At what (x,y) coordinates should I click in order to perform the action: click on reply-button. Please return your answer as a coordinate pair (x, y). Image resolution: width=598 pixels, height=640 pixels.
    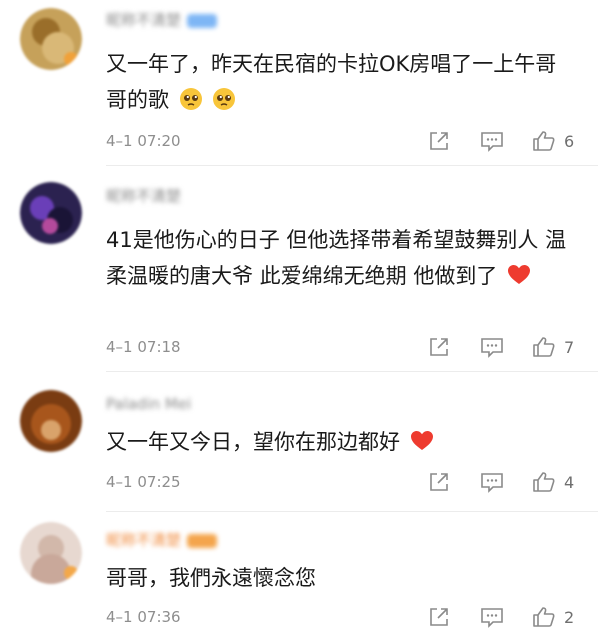
    Looking at the image, I should click on (492, 617).